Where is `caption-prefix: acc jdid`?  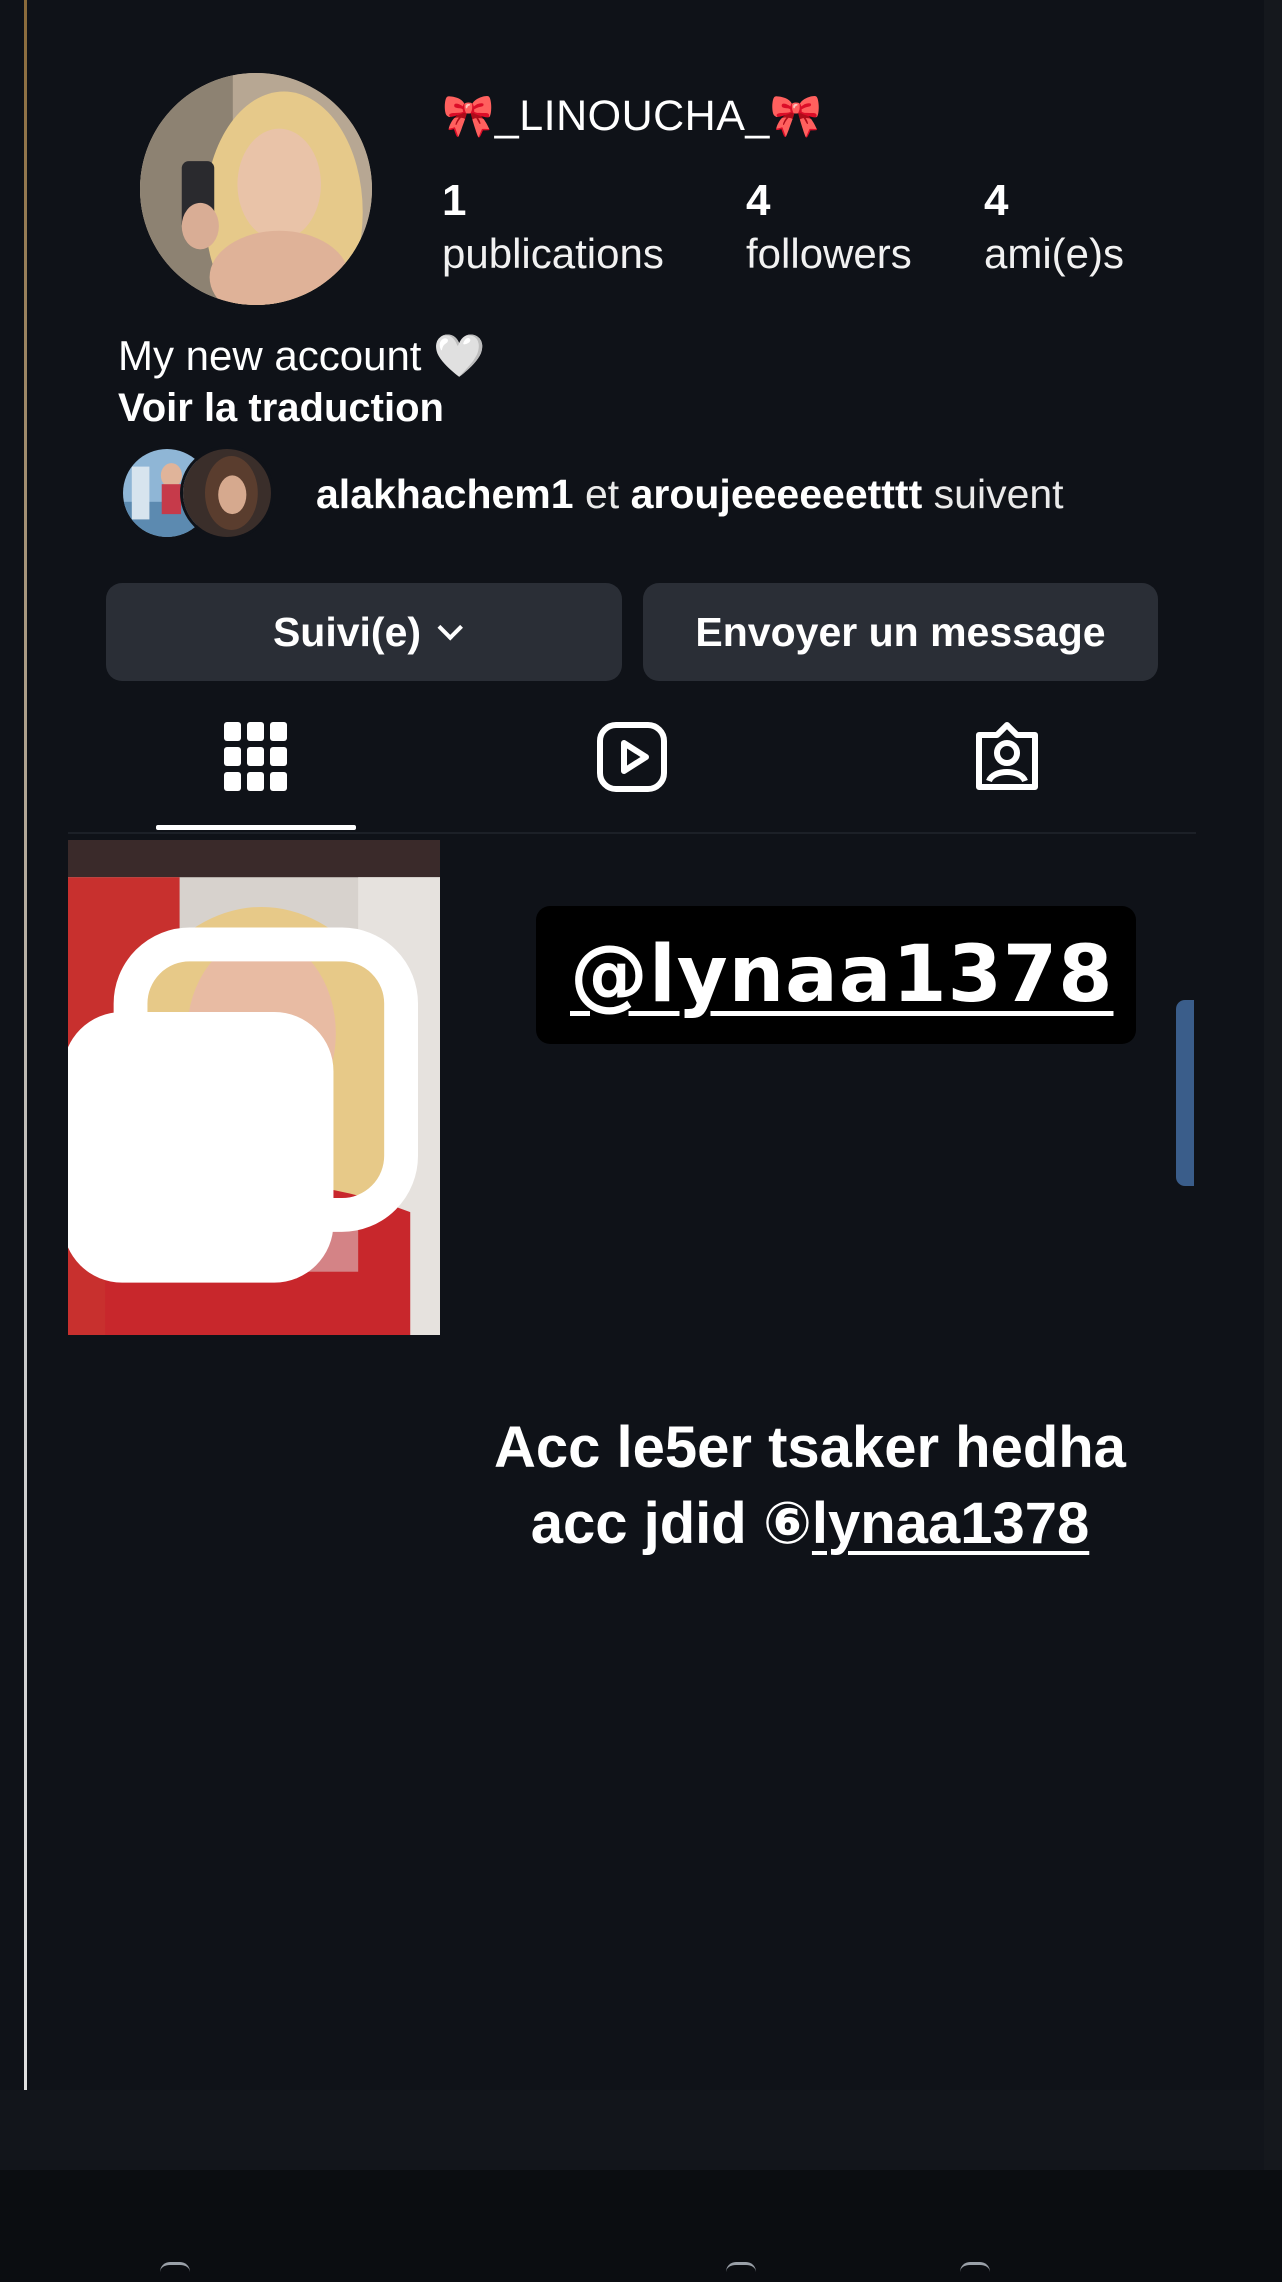
caption-prefix: acc jdid is located at coordinates (646, 1523).